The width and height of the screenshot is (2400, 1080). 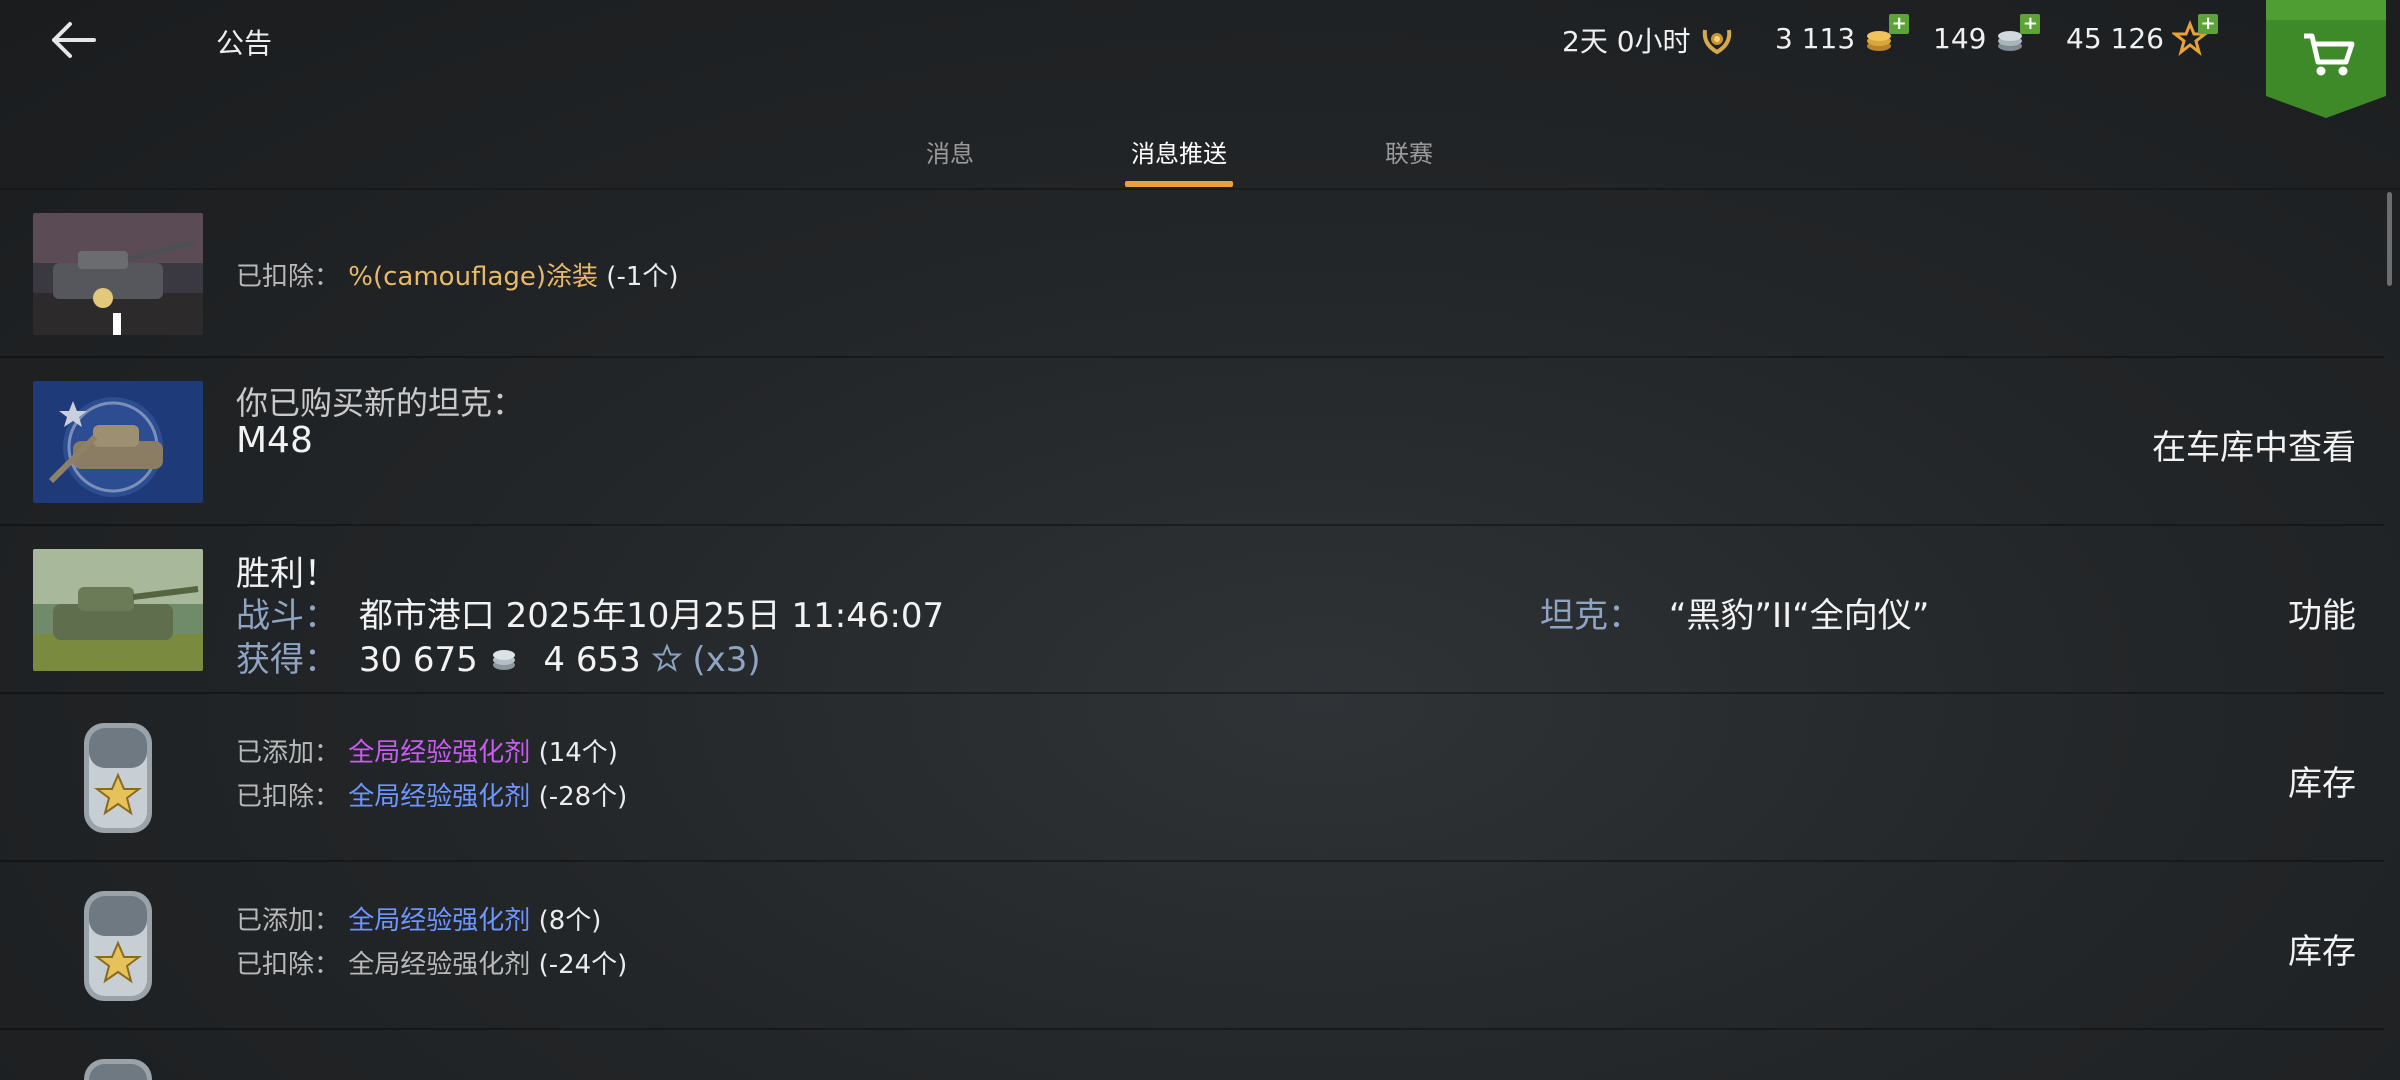 I want to click on tab-messages: 消息, so click(x=950, y=151).